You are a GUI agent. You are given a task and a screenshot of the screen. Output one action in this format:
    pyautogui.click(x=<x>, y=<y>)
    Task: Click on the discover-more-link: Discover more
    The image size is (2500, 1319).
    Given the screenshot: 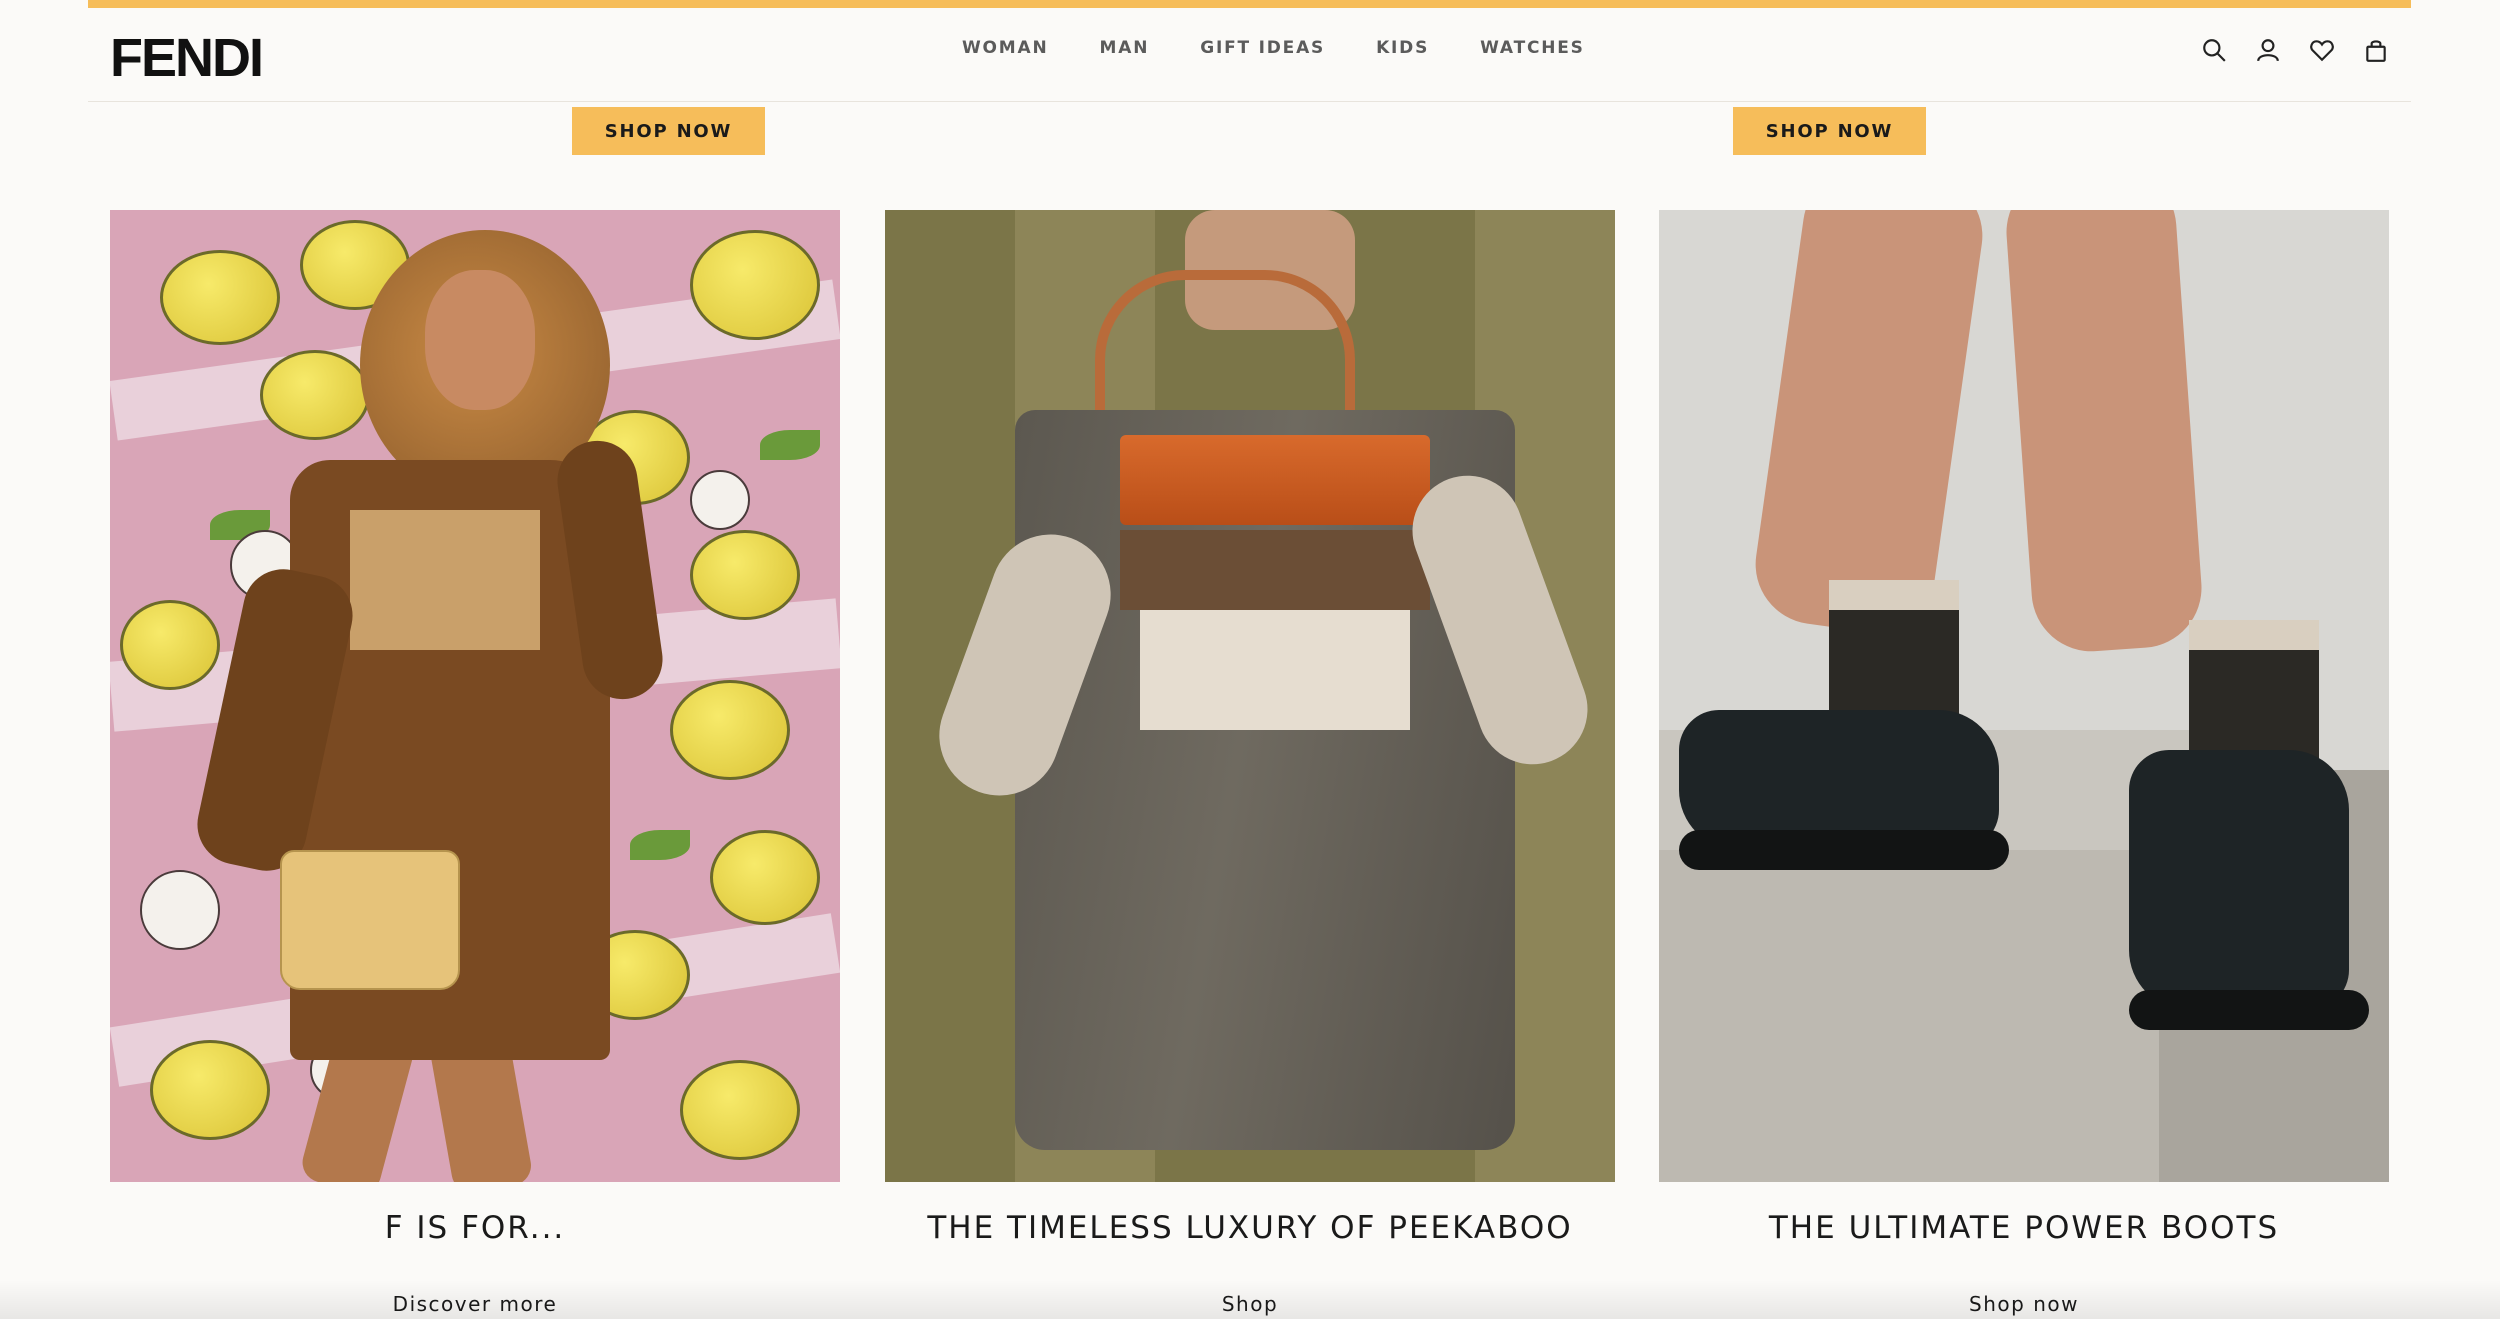 What is the action you would take?
    pyautogui.click(x=475, y=1304)
    